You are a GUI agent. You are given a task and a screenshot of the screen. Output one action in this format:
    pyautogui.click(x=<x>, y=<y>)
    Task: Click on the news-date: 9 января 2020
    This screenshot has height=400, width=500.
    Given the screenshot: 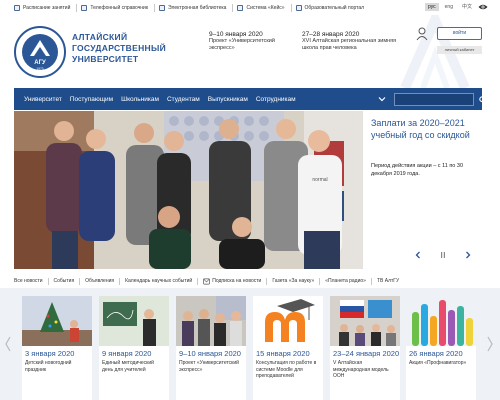 What is the action you would take?
    pyautogui.click(x=127, y=353)
    